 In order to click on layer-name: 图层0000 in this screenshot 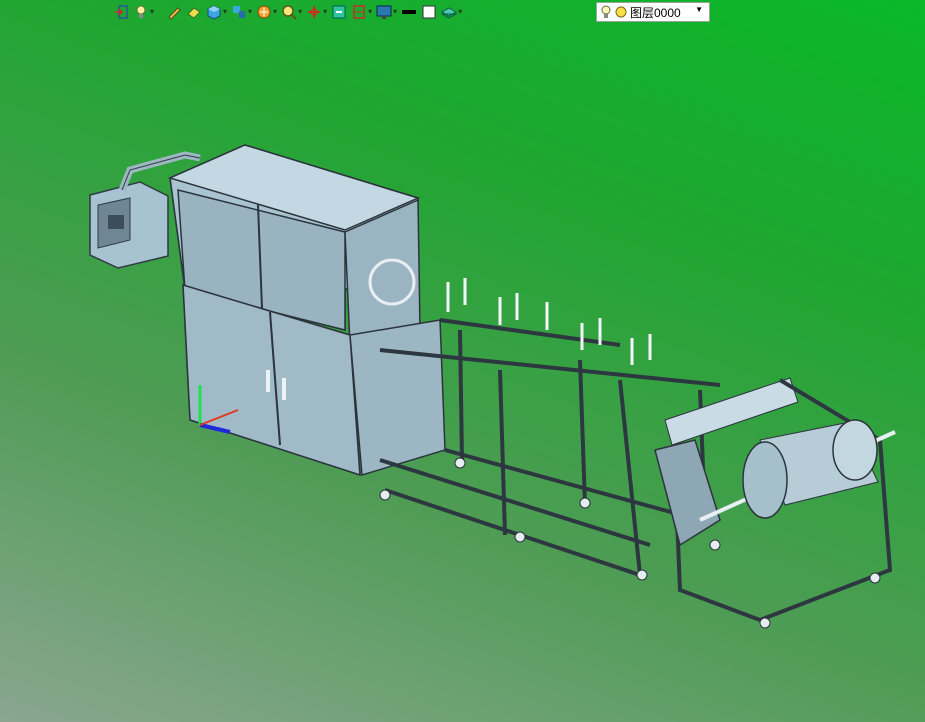, I will do `click(655, 12)`.